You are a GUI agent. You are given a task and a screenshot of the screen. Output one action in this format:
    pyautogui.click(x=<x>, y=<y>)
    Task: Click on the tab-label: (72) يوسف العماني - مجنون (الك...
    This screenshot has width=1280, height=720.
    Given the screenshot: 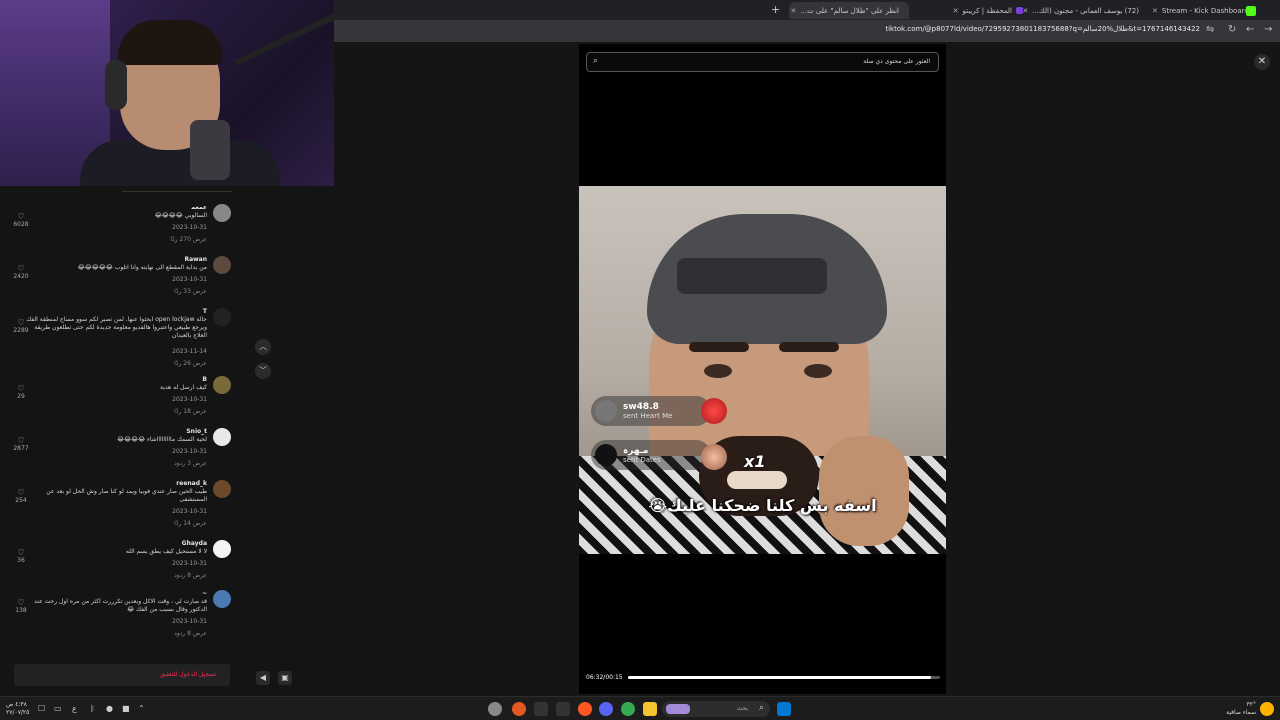 What is the action you would take?
    pyautogui.click(x=1085, y=10)
    